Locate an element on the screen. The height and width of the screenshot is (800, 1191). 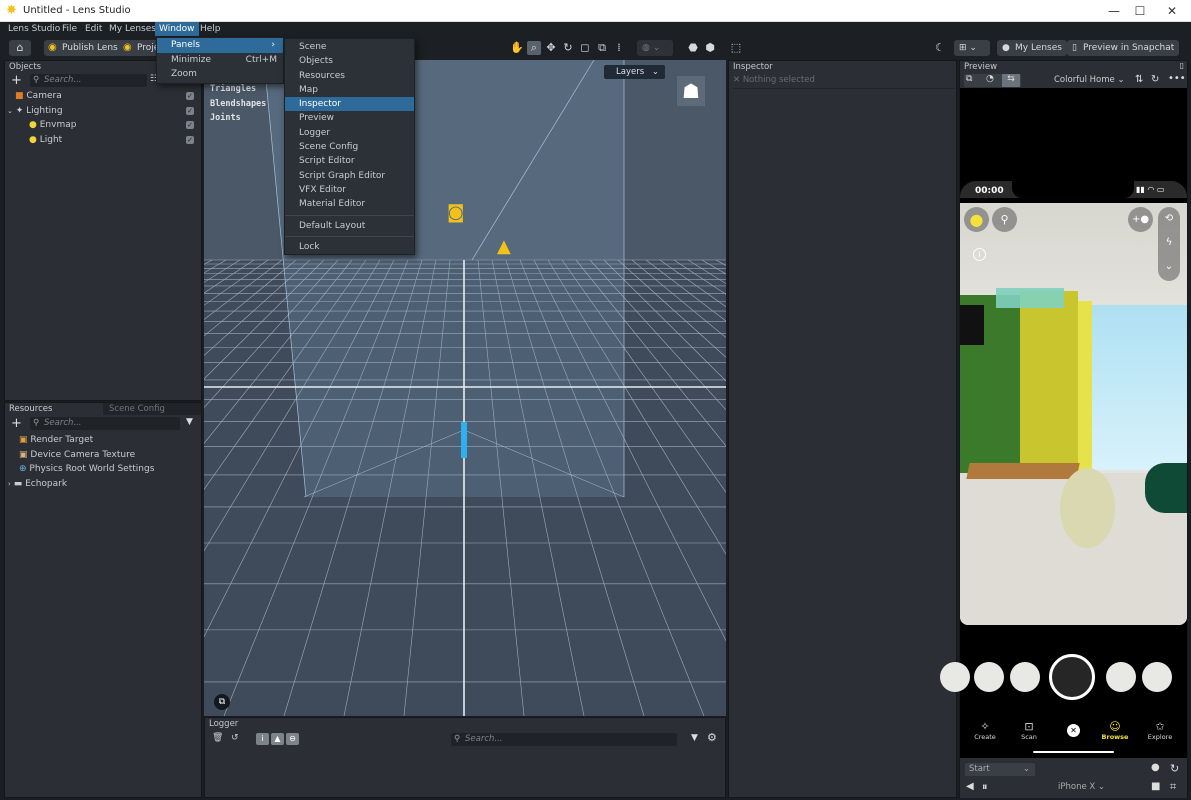
snap-grid-icon: ⁞ is located at coordinates (619, 48).